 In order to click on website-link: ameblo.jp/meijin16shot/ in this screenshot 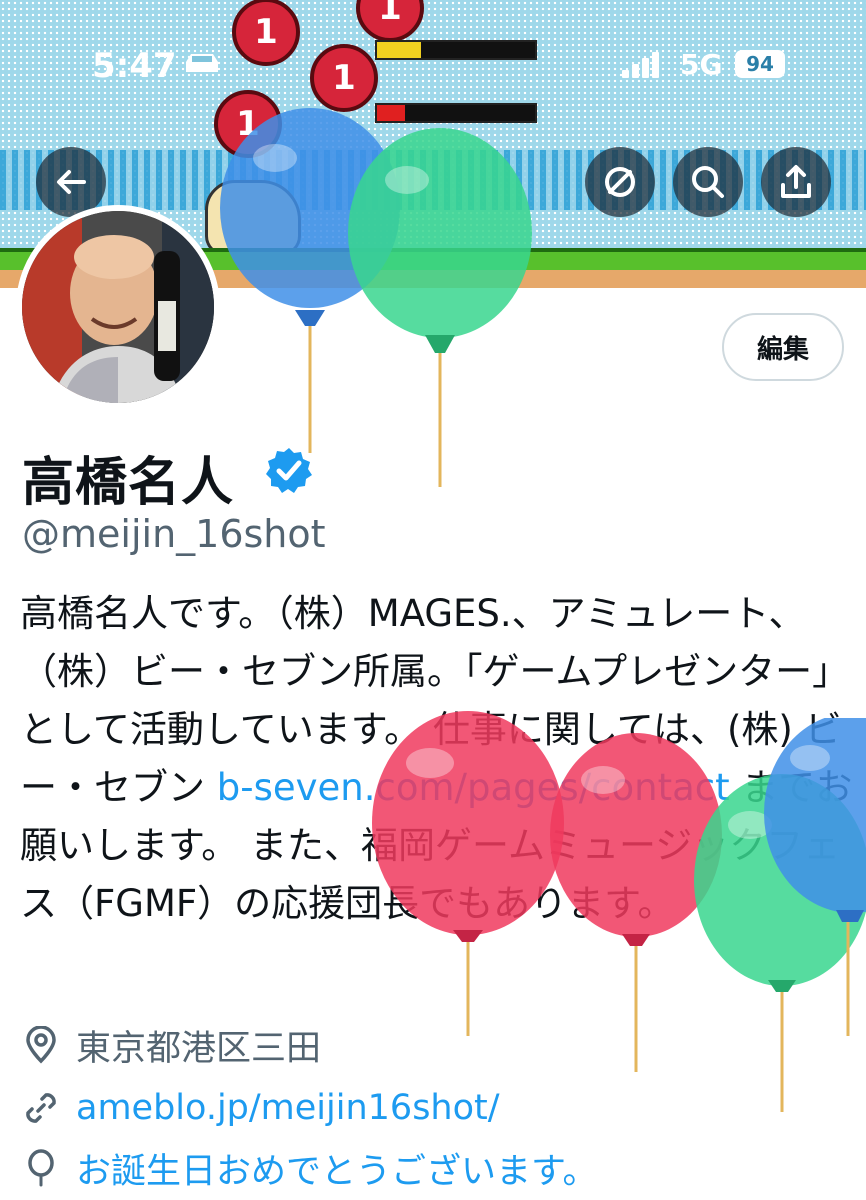, I will do `click(288, 1108)`.